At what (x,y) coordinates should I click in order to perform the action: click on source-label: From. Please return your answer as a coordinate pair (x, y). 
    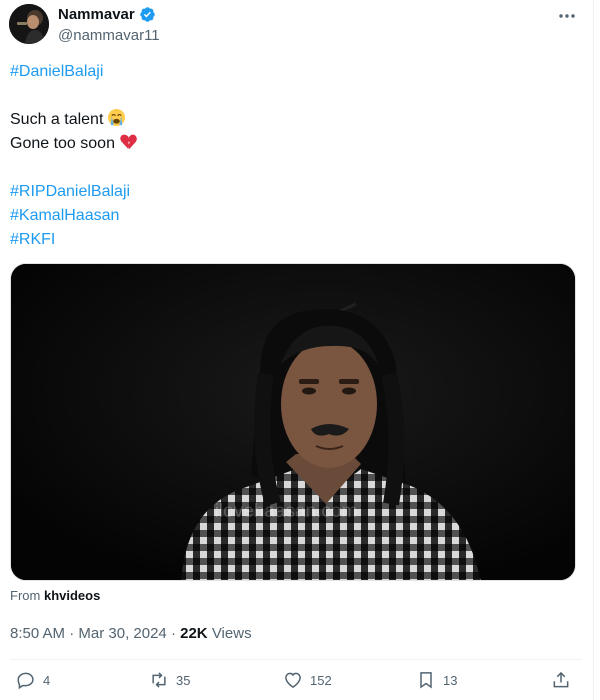
    Looking at the image, I should click on (25, 595).